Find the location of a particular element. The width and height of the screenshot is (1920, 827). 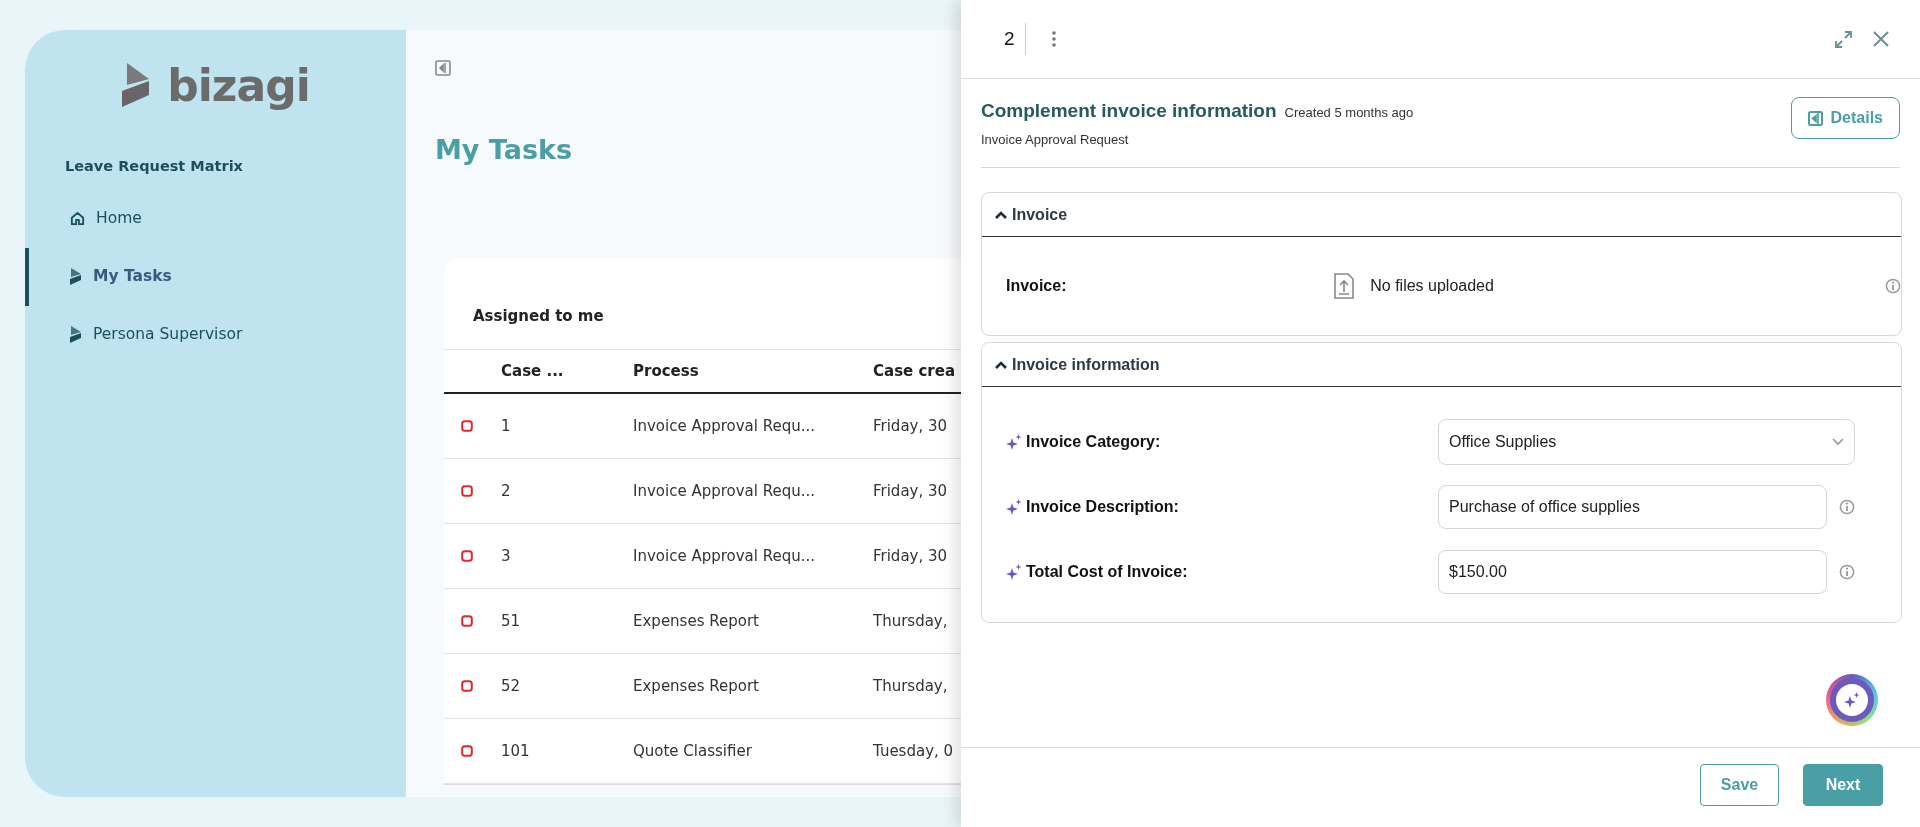

app-title: Leave Request Matrix is located at coordinates (154, 166).